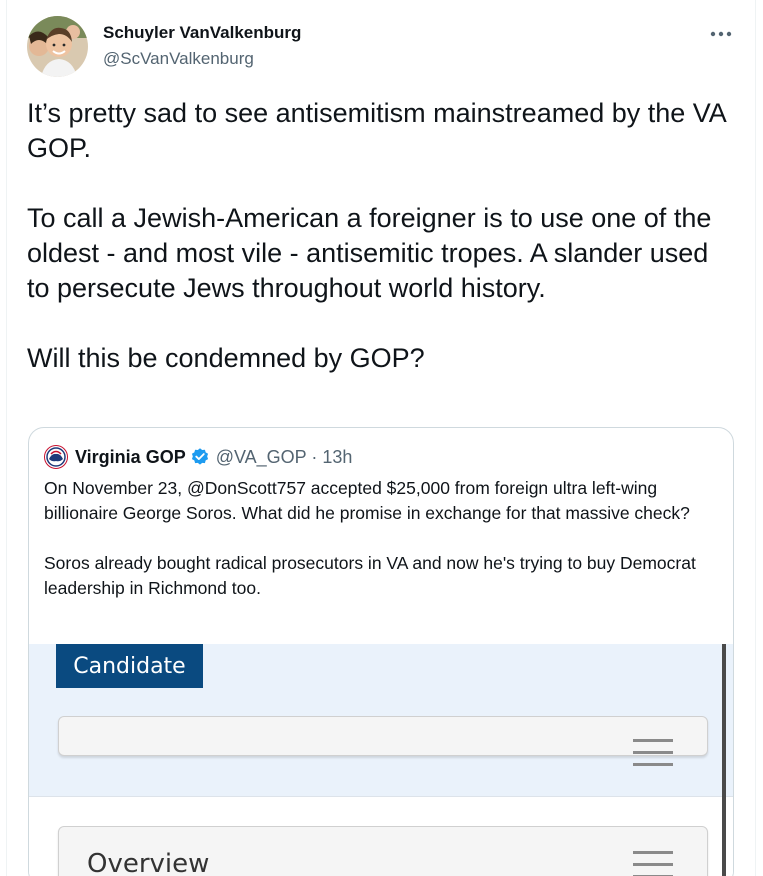 This screenshot has height=876, width=763. I want to click on author-avatar, so click(57, 46).